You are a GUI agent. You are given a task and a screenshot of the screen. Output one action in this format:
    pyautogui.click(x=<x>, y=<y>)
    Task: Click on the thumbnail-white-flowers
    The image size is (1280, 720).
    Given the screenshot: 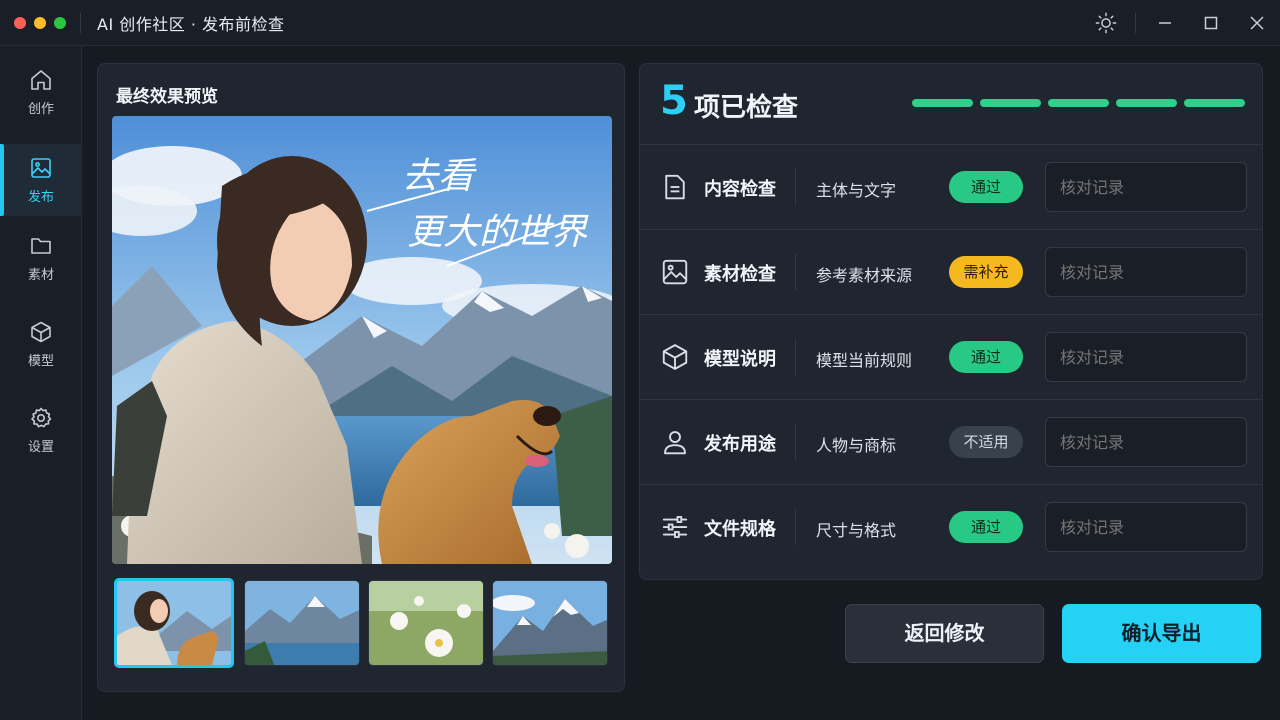 What is the action you would take?
    pyautogui.click(x=426, y=623)
    